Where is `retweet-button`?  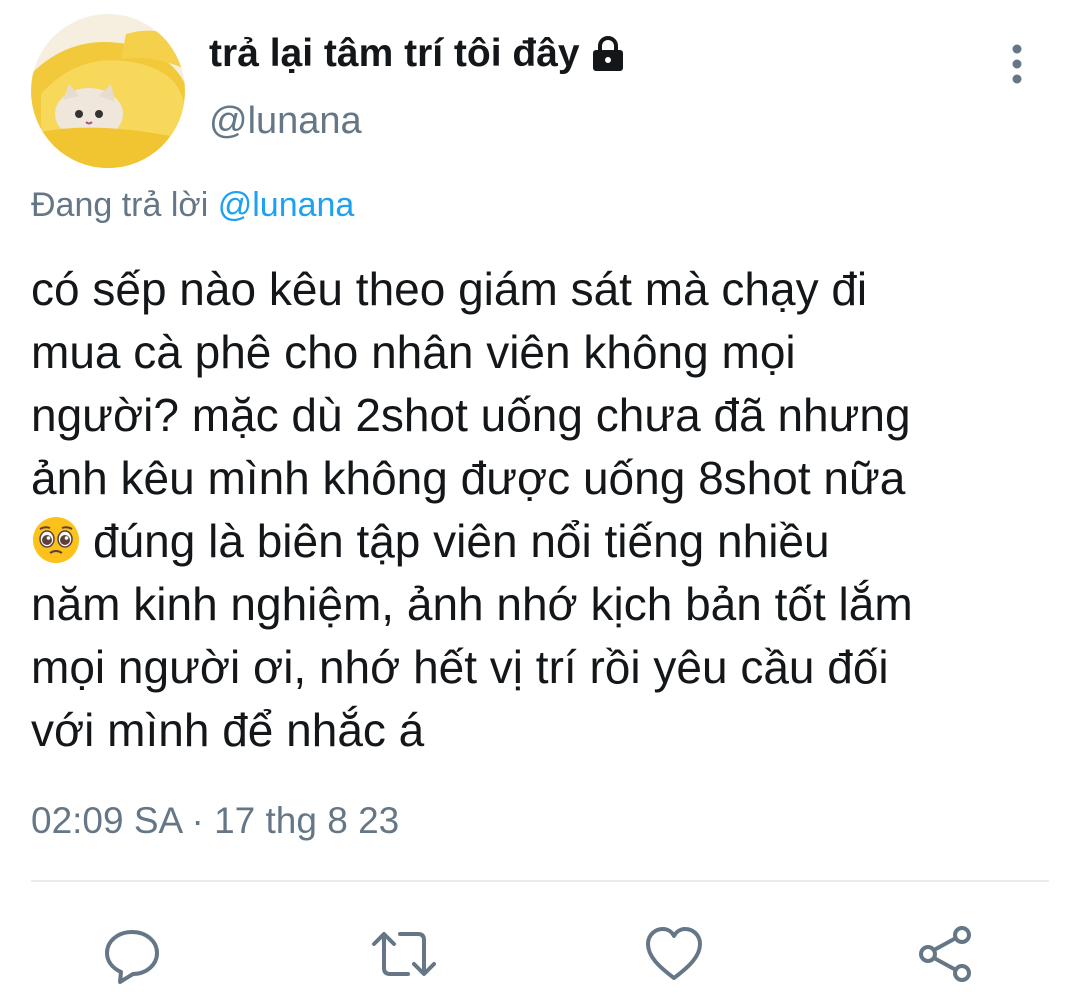 retweet-button is located at coordinates (403, 954).